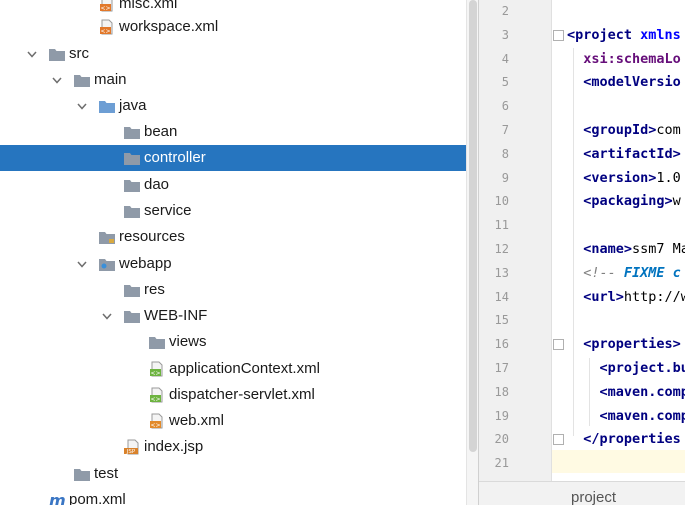 The width and height of the screenshot is (685, 505). Describe the element at coordinates (233, 27) in the screenshot. I see `tree-item-workspace-xml: <> workspace.xml` at that location.